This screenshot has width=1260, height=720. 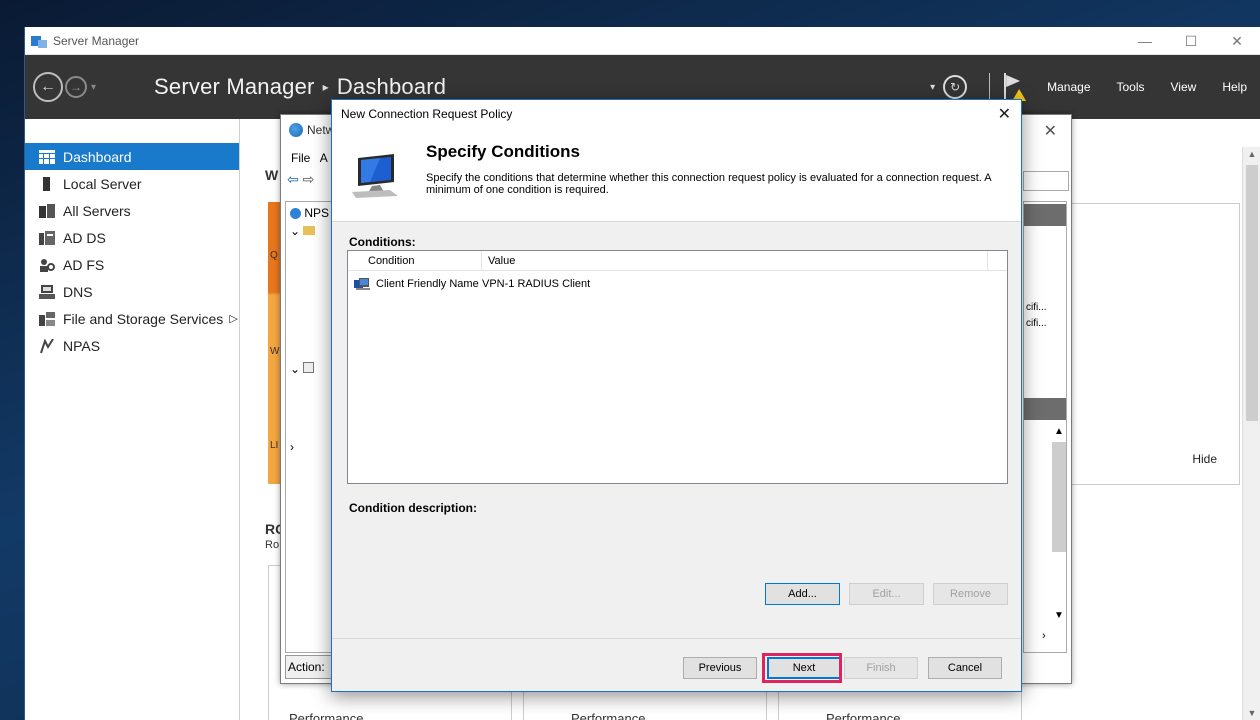 What do you see at coordinates (48, 87) in the screenshot?
I see `back-button: ←` at bounding box center [48, 87].